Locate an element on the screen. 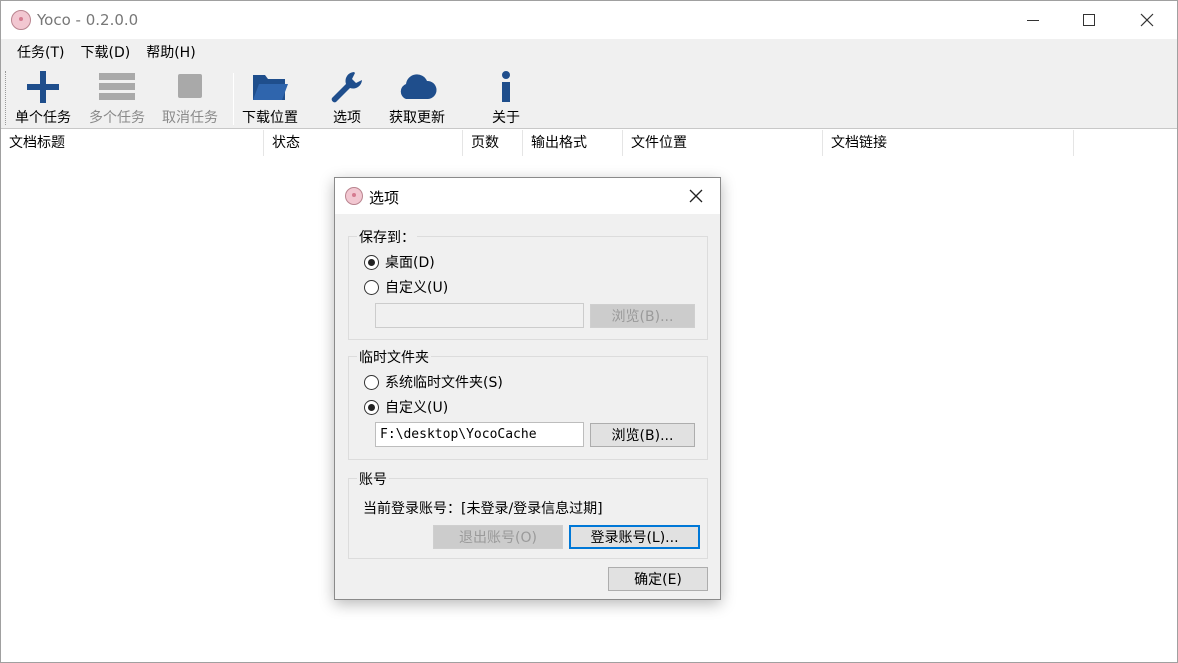 The height and width of the screenshot is (663, 1178). get-updates-button: 获取更新 is located at coordinates (417, 98).